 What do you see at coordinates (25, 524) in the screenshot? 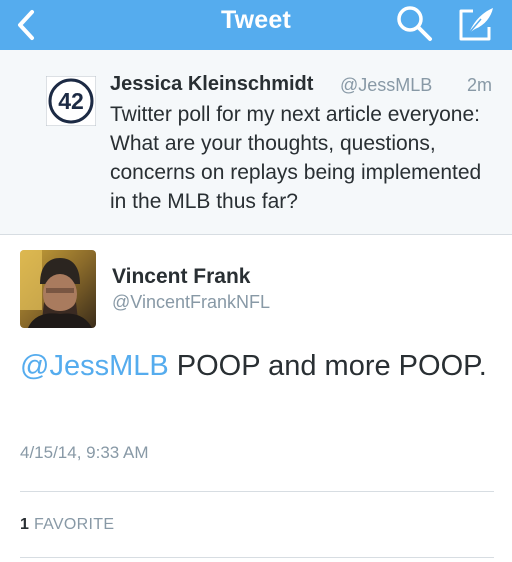
I see `favorites-count: 1` at bounding box center [25, 524].